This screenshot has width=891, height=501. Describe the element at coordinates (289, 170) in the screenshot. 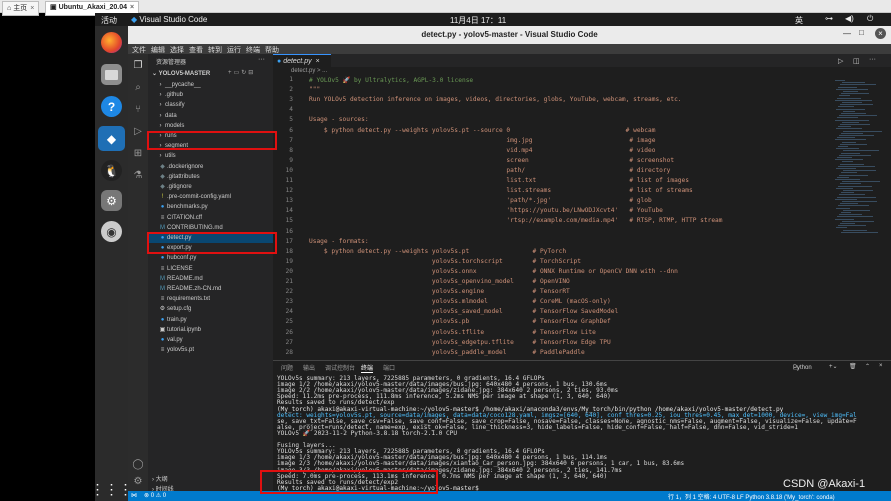

I see `line-number: 10` at that location.